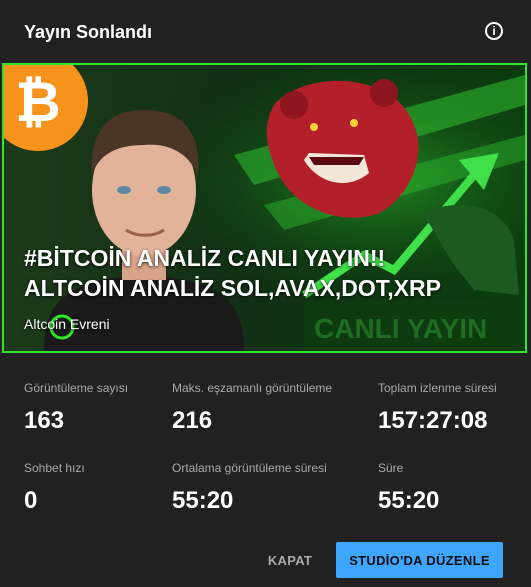  Describe the element at coordinates (437, 388) in the screenshot. I see `stat-label: Toplam izlenme süresi` at that location.